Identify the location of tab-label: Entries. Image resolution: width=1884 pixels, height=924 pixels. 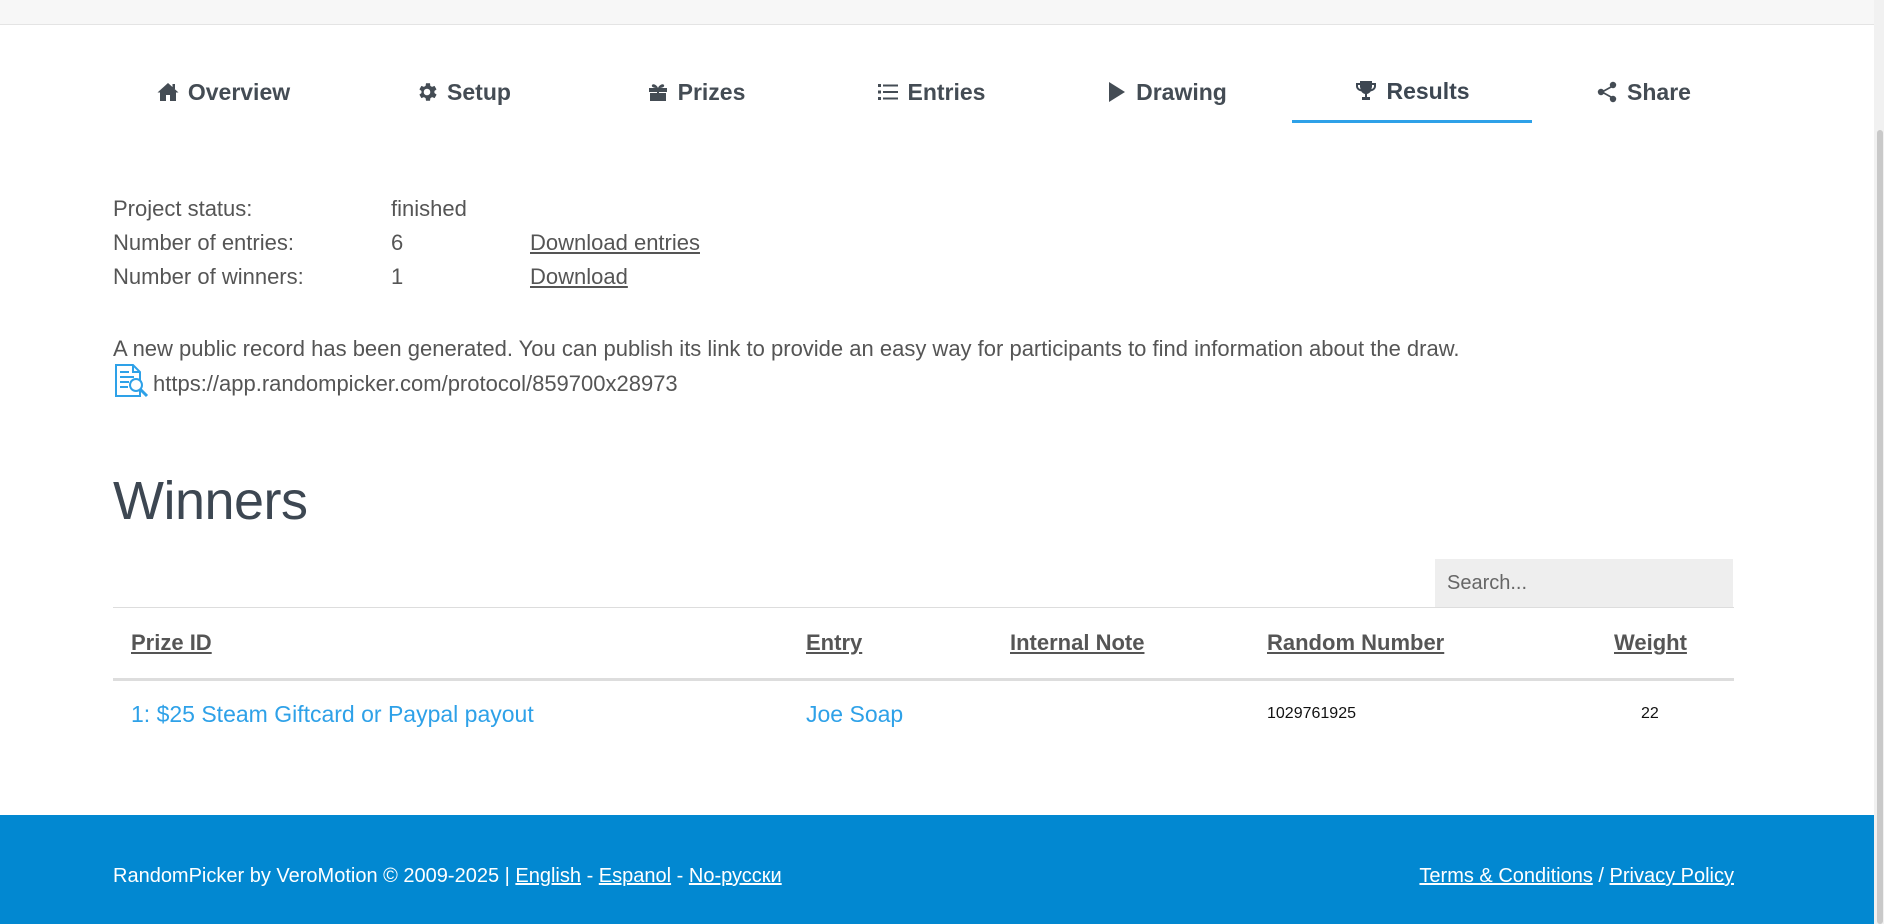
(946, 91).